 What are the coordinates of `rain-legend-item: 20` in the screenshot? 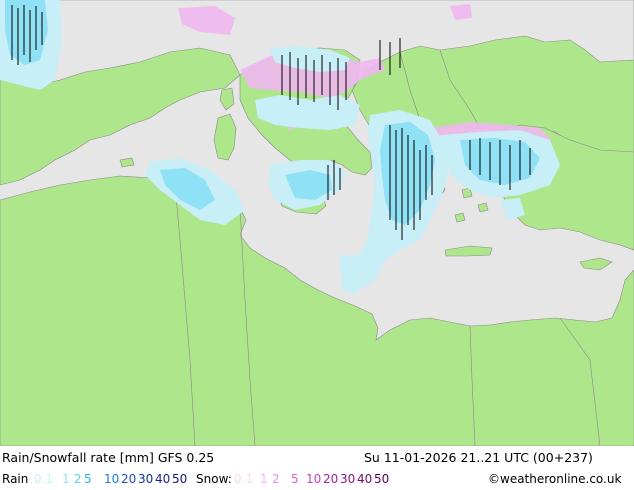 It's located at (129, 479).